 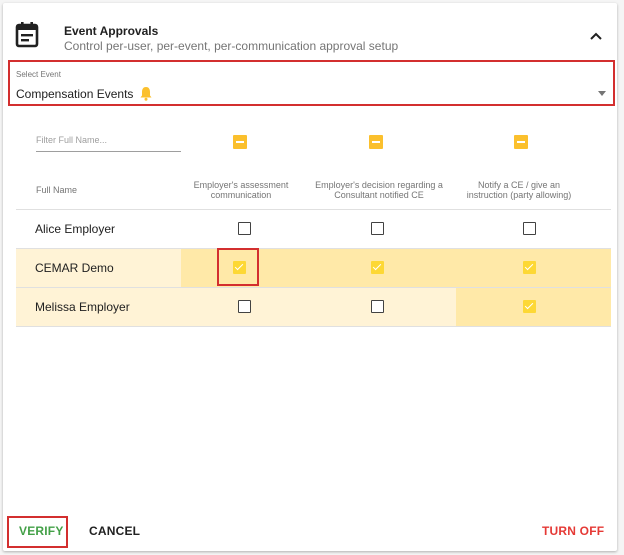 What do you see at coordinates (377, 306) in the screenshot?
I see `row3-col2-checkbox` at bounding box center [377, 306].